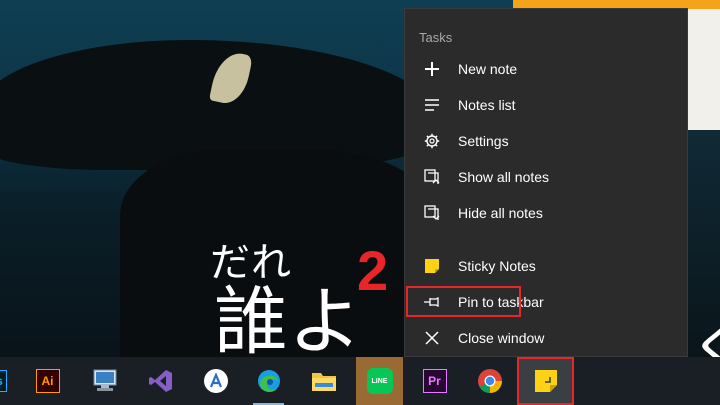 The width and height of the screenshot is (720, 405). Describe the element at coordinates (432, 105) in the screenshot. I see `list-icon` at that location.